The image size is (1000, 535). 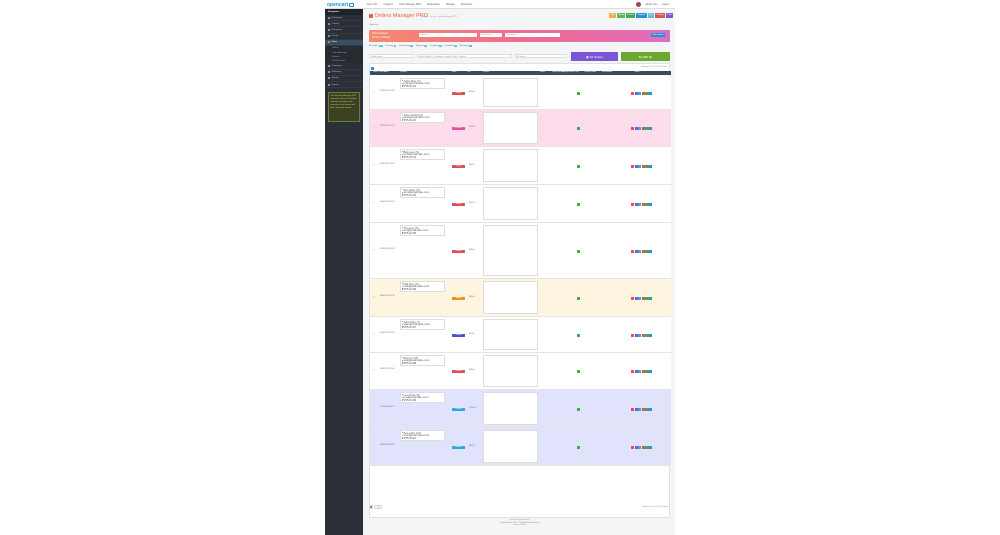 I want to click on status-badge: Refunded, so click(x=458, y=447).